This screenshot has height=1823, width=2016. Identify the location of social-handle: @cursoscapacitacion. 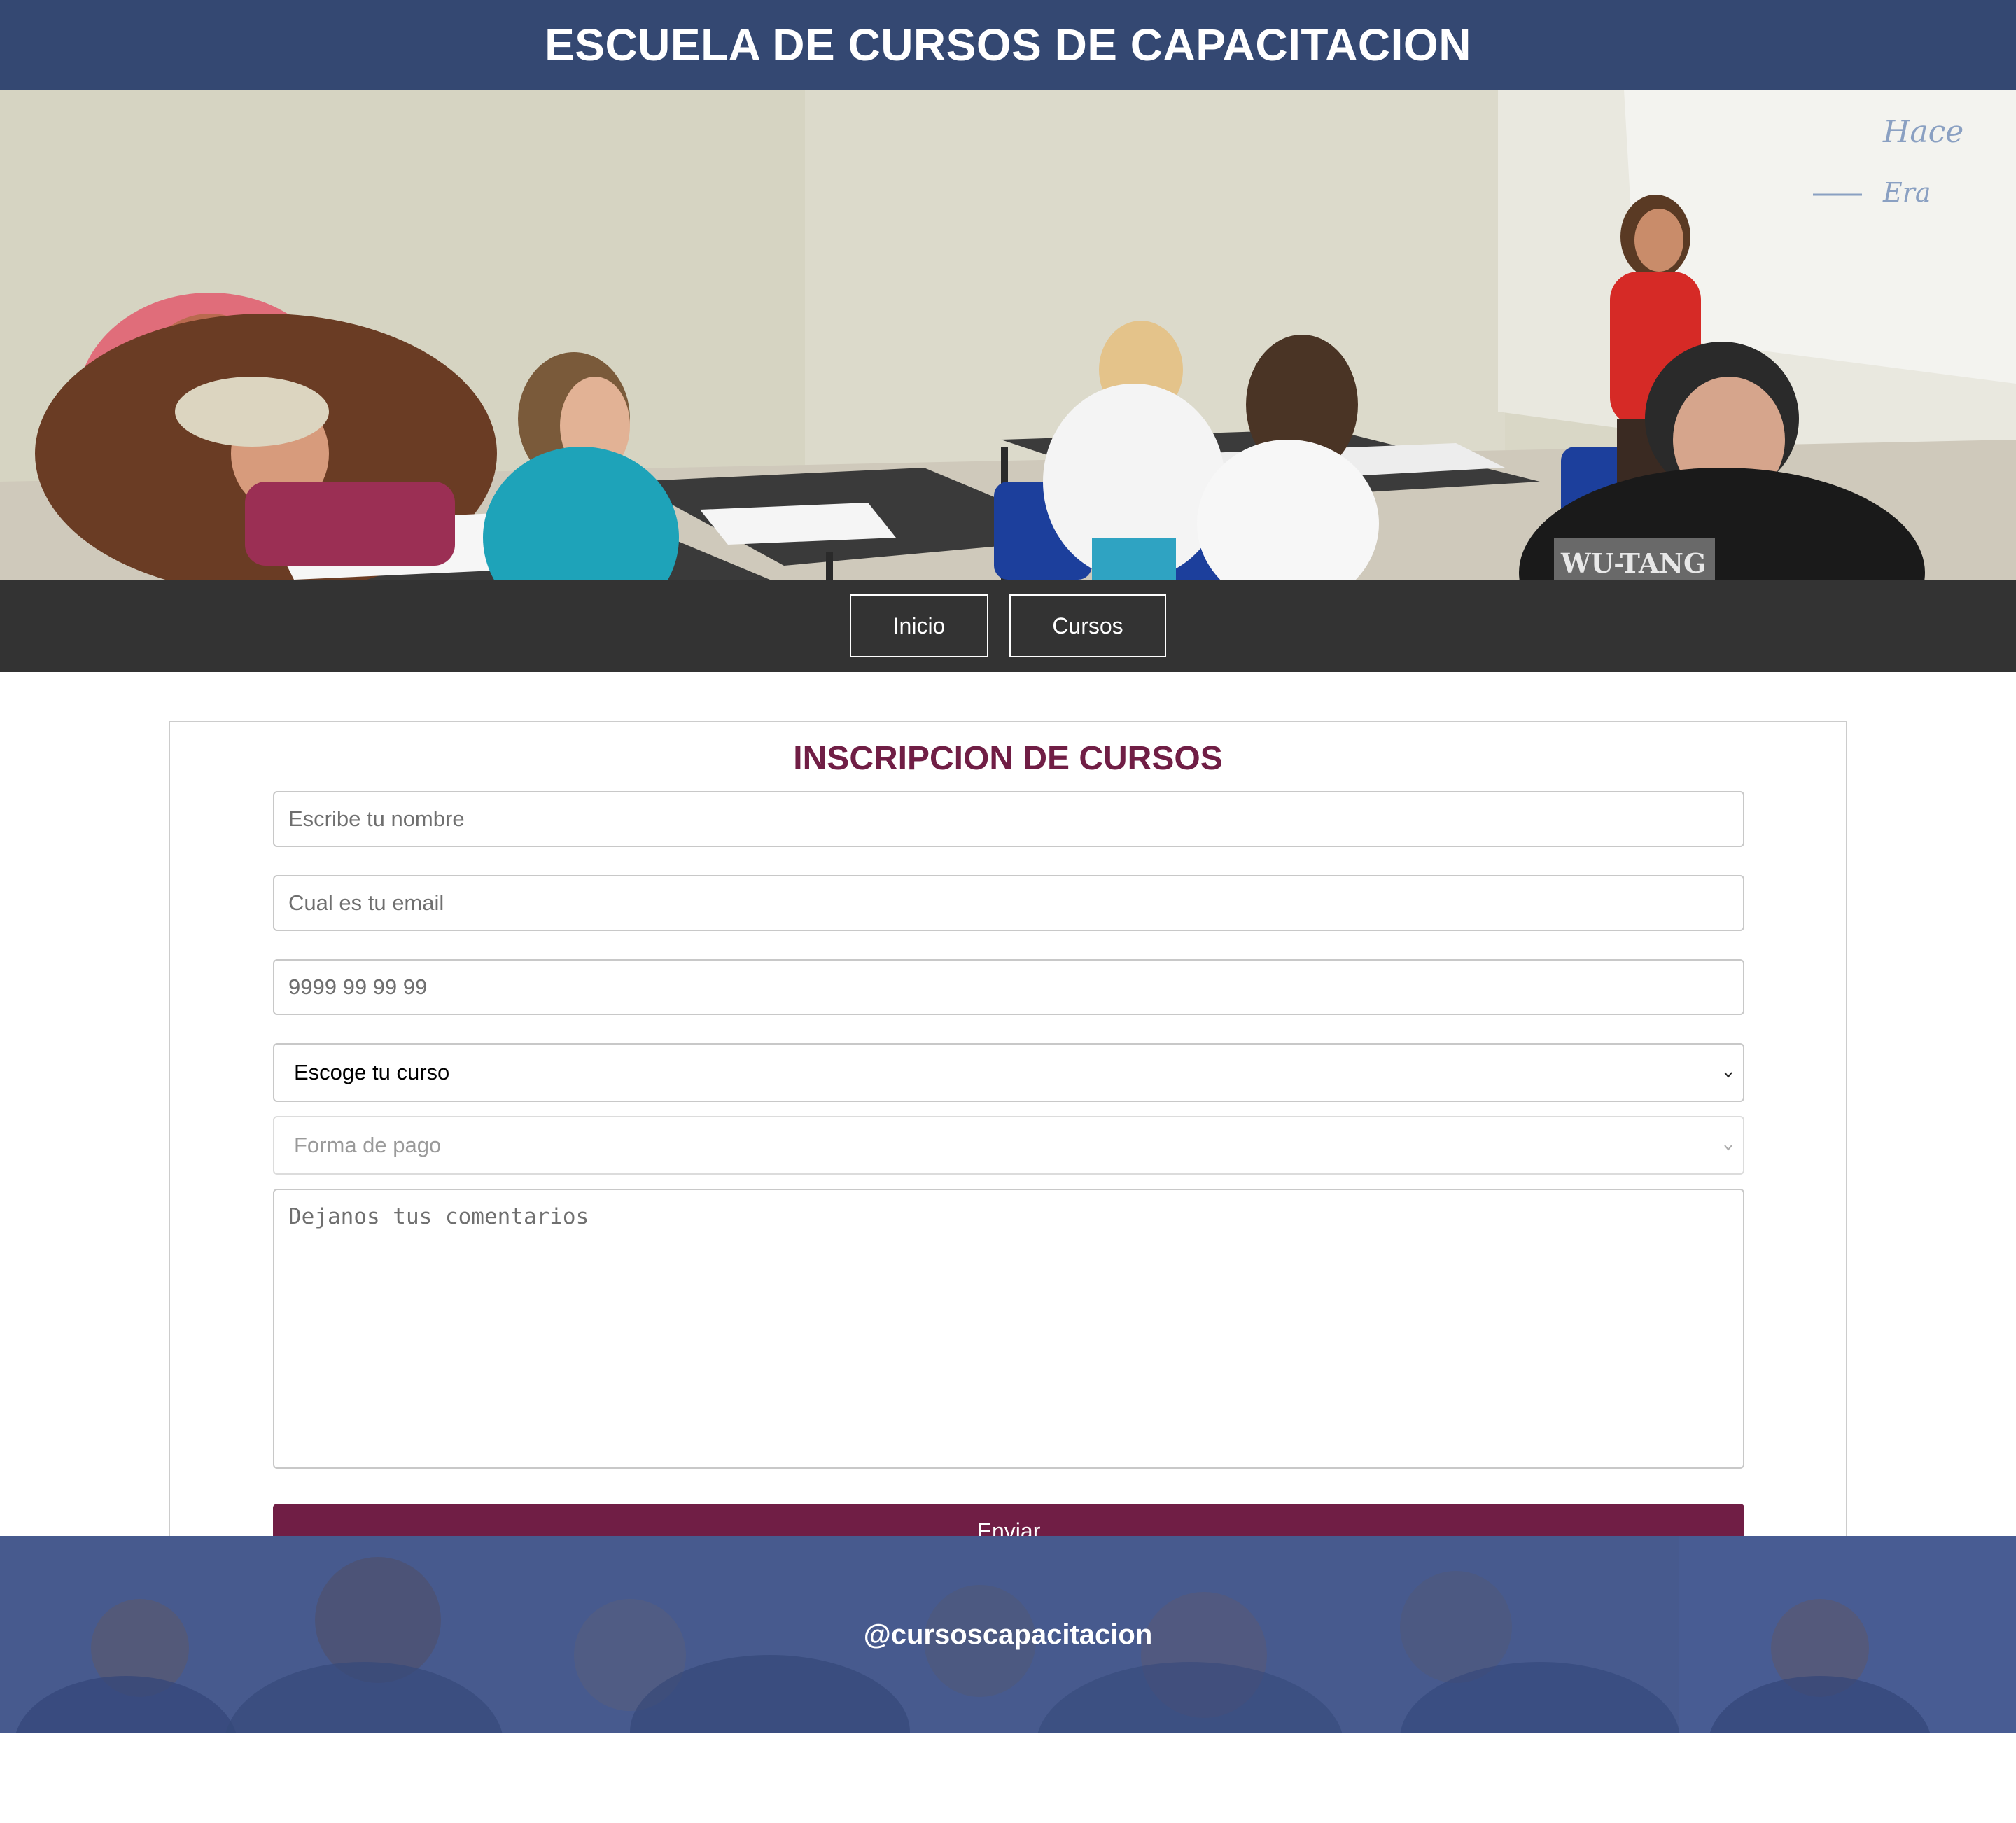
(1008, 1634).